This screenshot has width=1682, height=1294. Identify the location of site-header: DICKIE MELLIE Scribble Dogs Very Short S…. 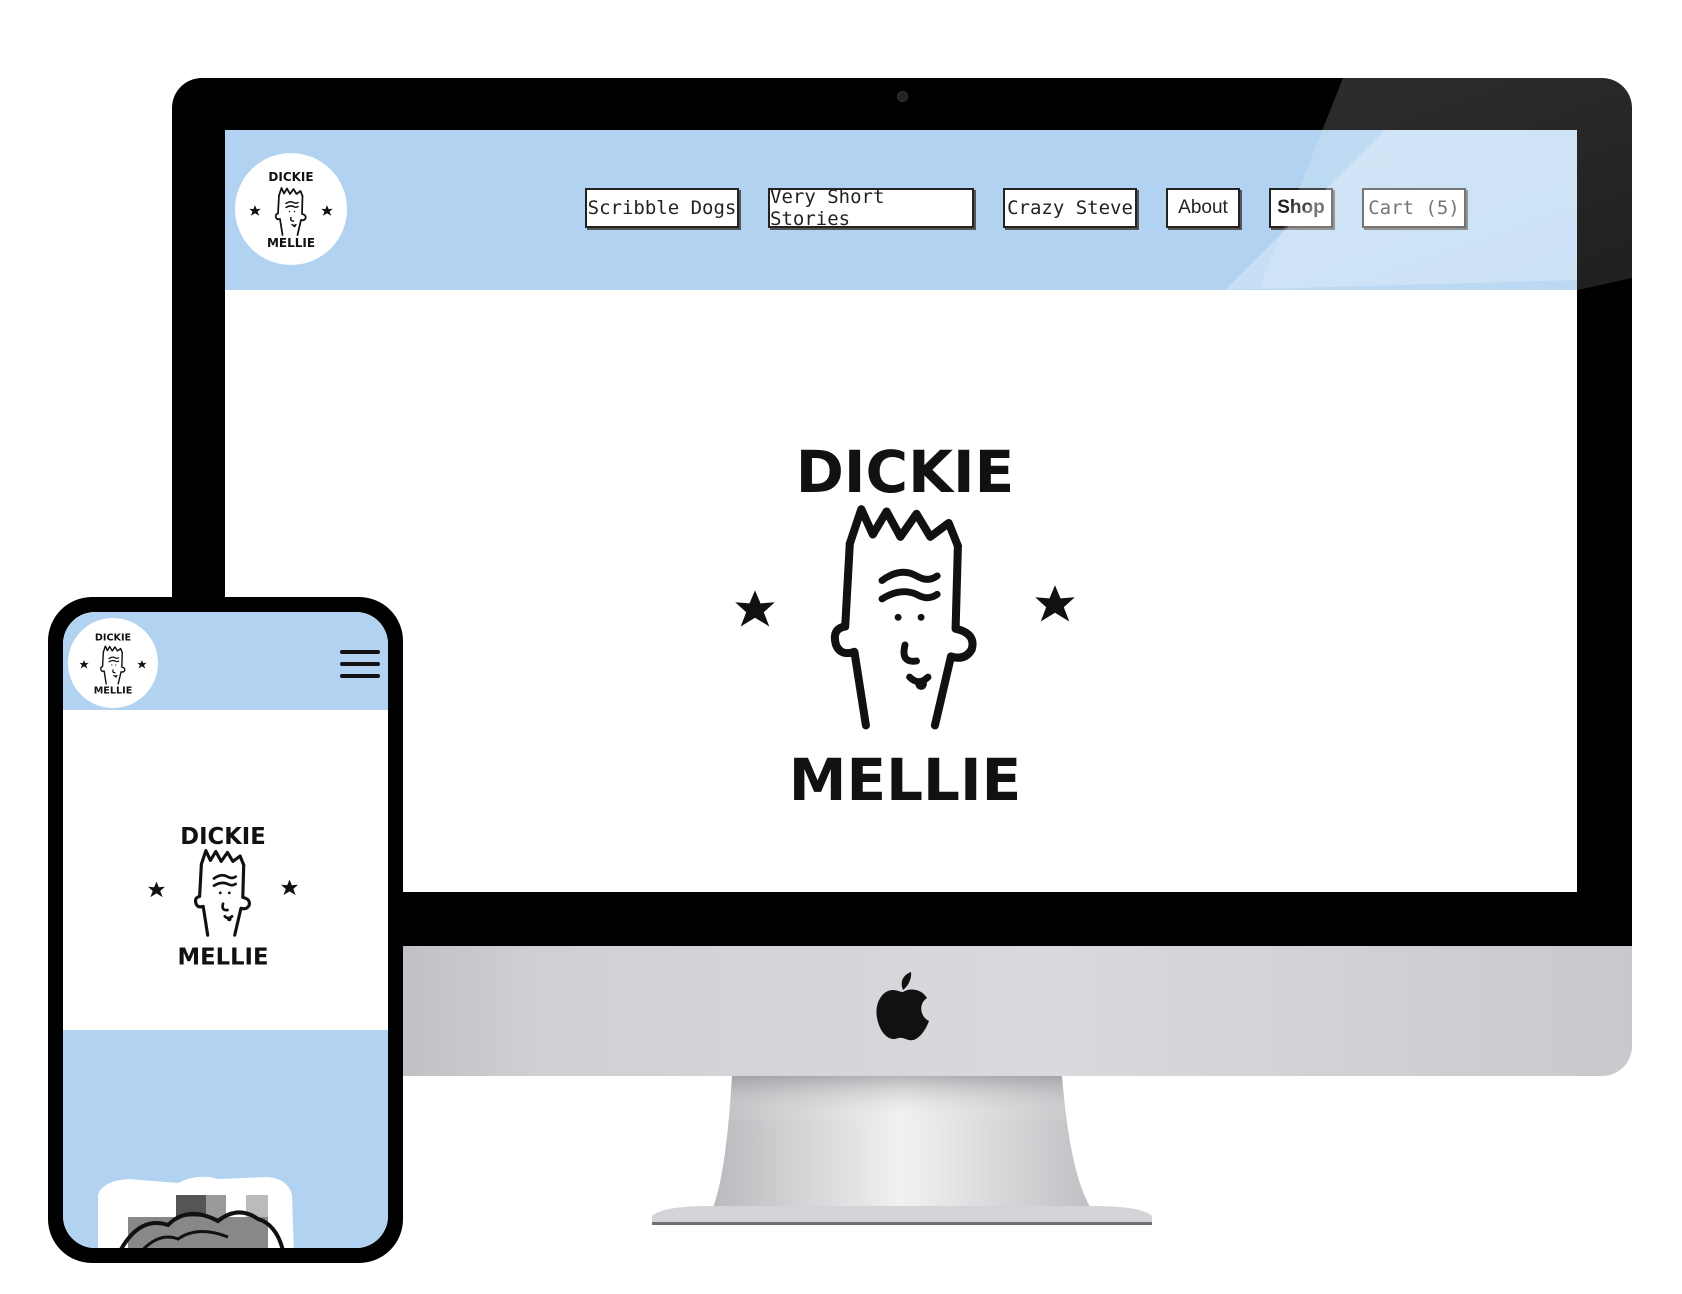
(901, 210).